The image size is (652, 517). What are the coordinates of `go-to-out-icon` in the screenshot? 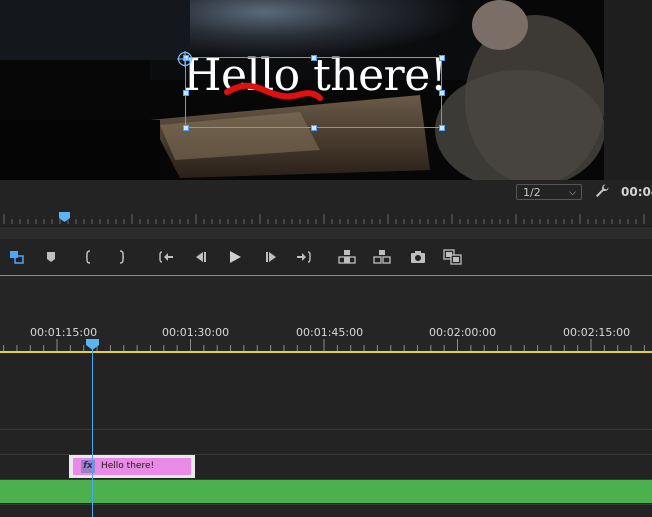 It's located at (304, 257).